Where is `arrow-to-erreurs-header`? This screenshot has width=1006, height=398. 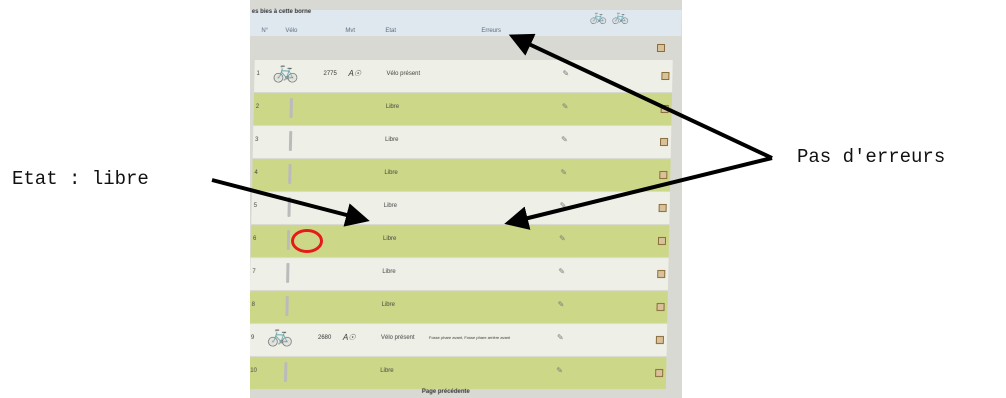
arrow-to-erreurs-header is located at coordinates (640, 96).